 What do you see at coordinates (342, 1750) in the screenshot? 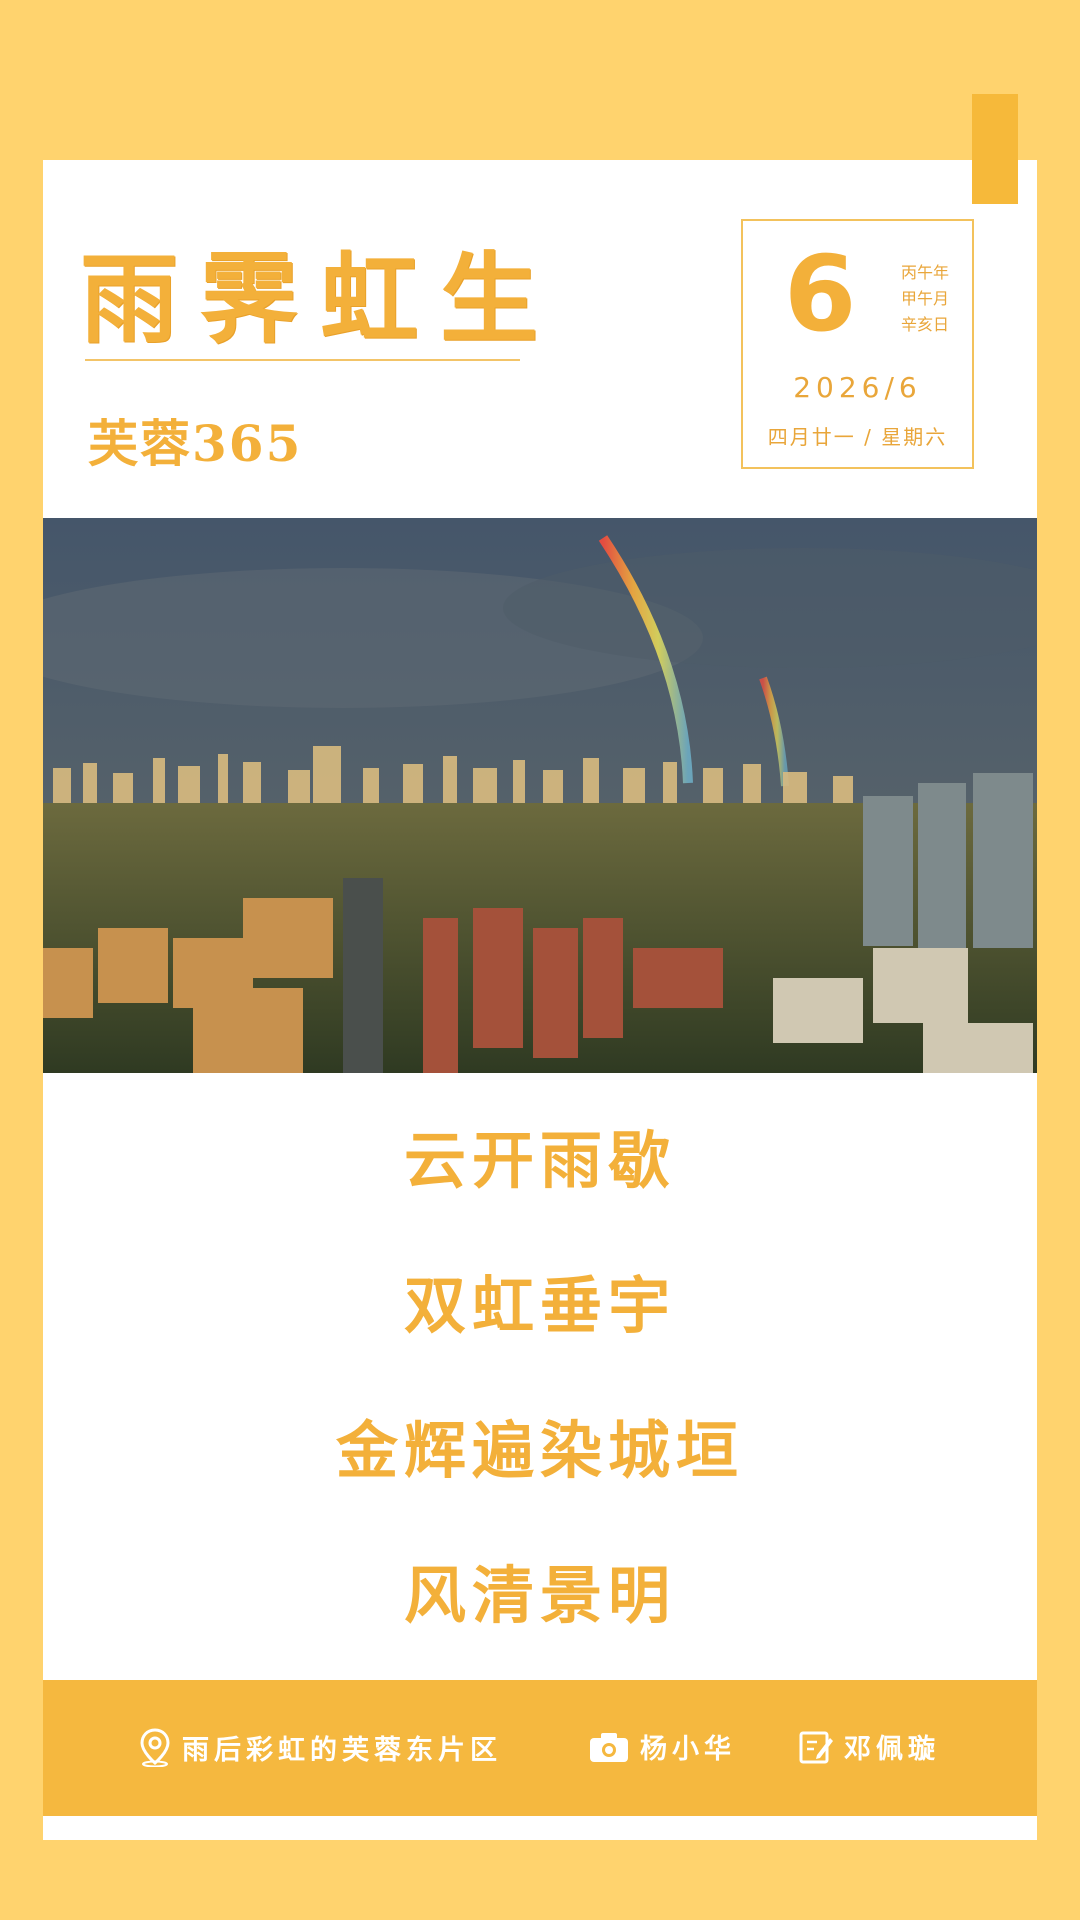
I see `location-text: 雨后彩虹的芙蓉东片区` at bounding box center [342, 1750].